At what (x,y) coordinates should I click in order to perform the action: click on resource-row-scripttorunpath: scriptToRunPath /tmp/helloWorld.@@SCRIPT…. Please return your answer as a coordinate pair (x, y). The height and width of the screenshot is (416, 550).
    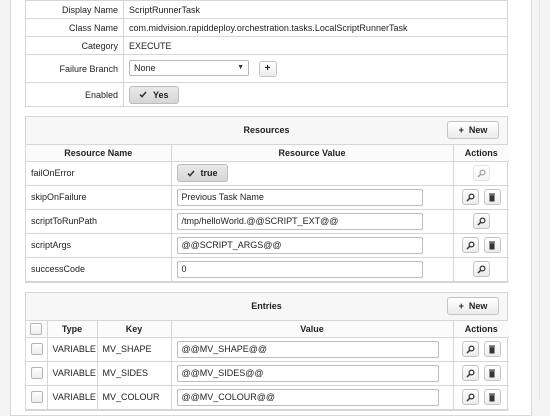
    Looking at the image, I should click on (267, 221).